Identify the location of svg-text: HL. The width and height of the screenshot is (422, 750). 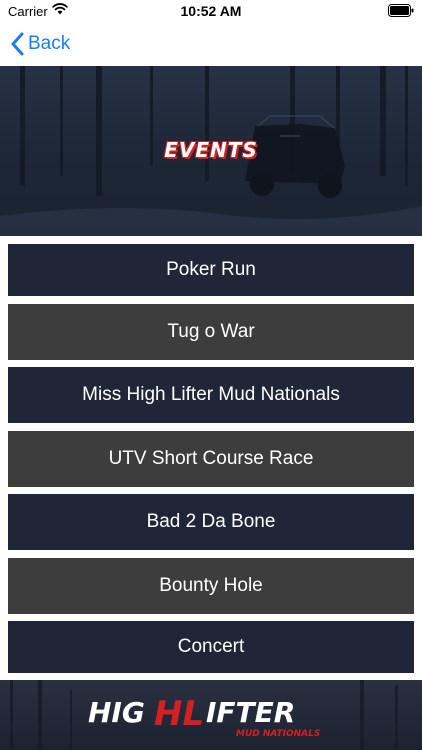
(179, 714).